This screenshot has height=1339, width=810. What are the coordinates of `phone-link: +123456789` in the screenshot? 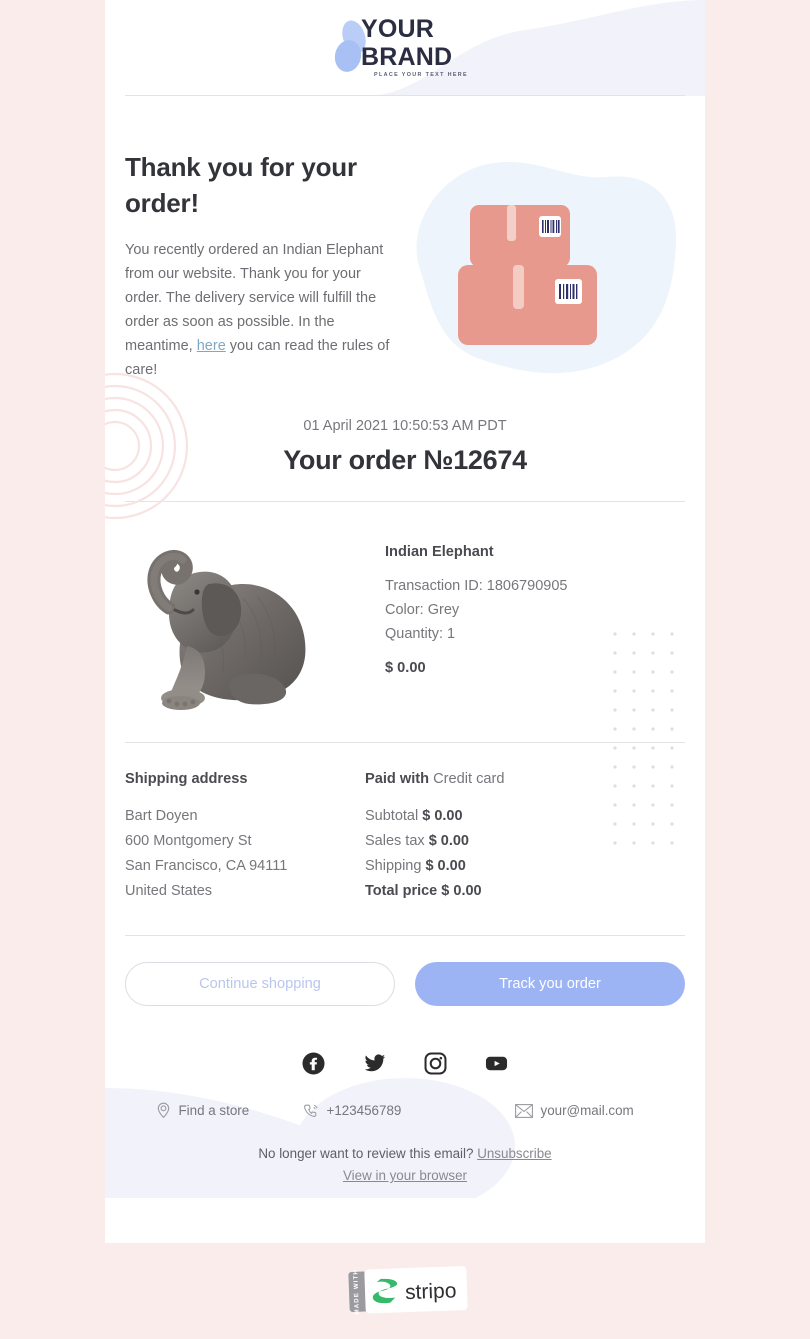 It's located at (398, 1111).